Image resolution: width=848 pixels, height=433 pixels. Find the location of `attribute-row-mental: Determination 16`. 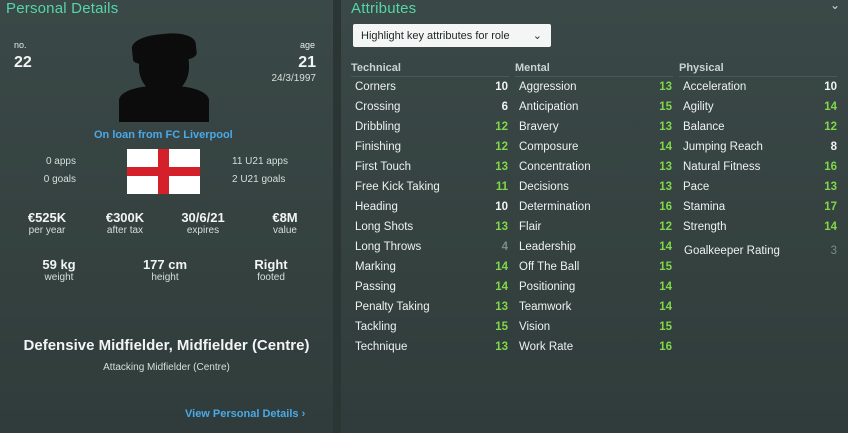

attribute-row-mental: Determination 16 is located at coordinates (595, 208).